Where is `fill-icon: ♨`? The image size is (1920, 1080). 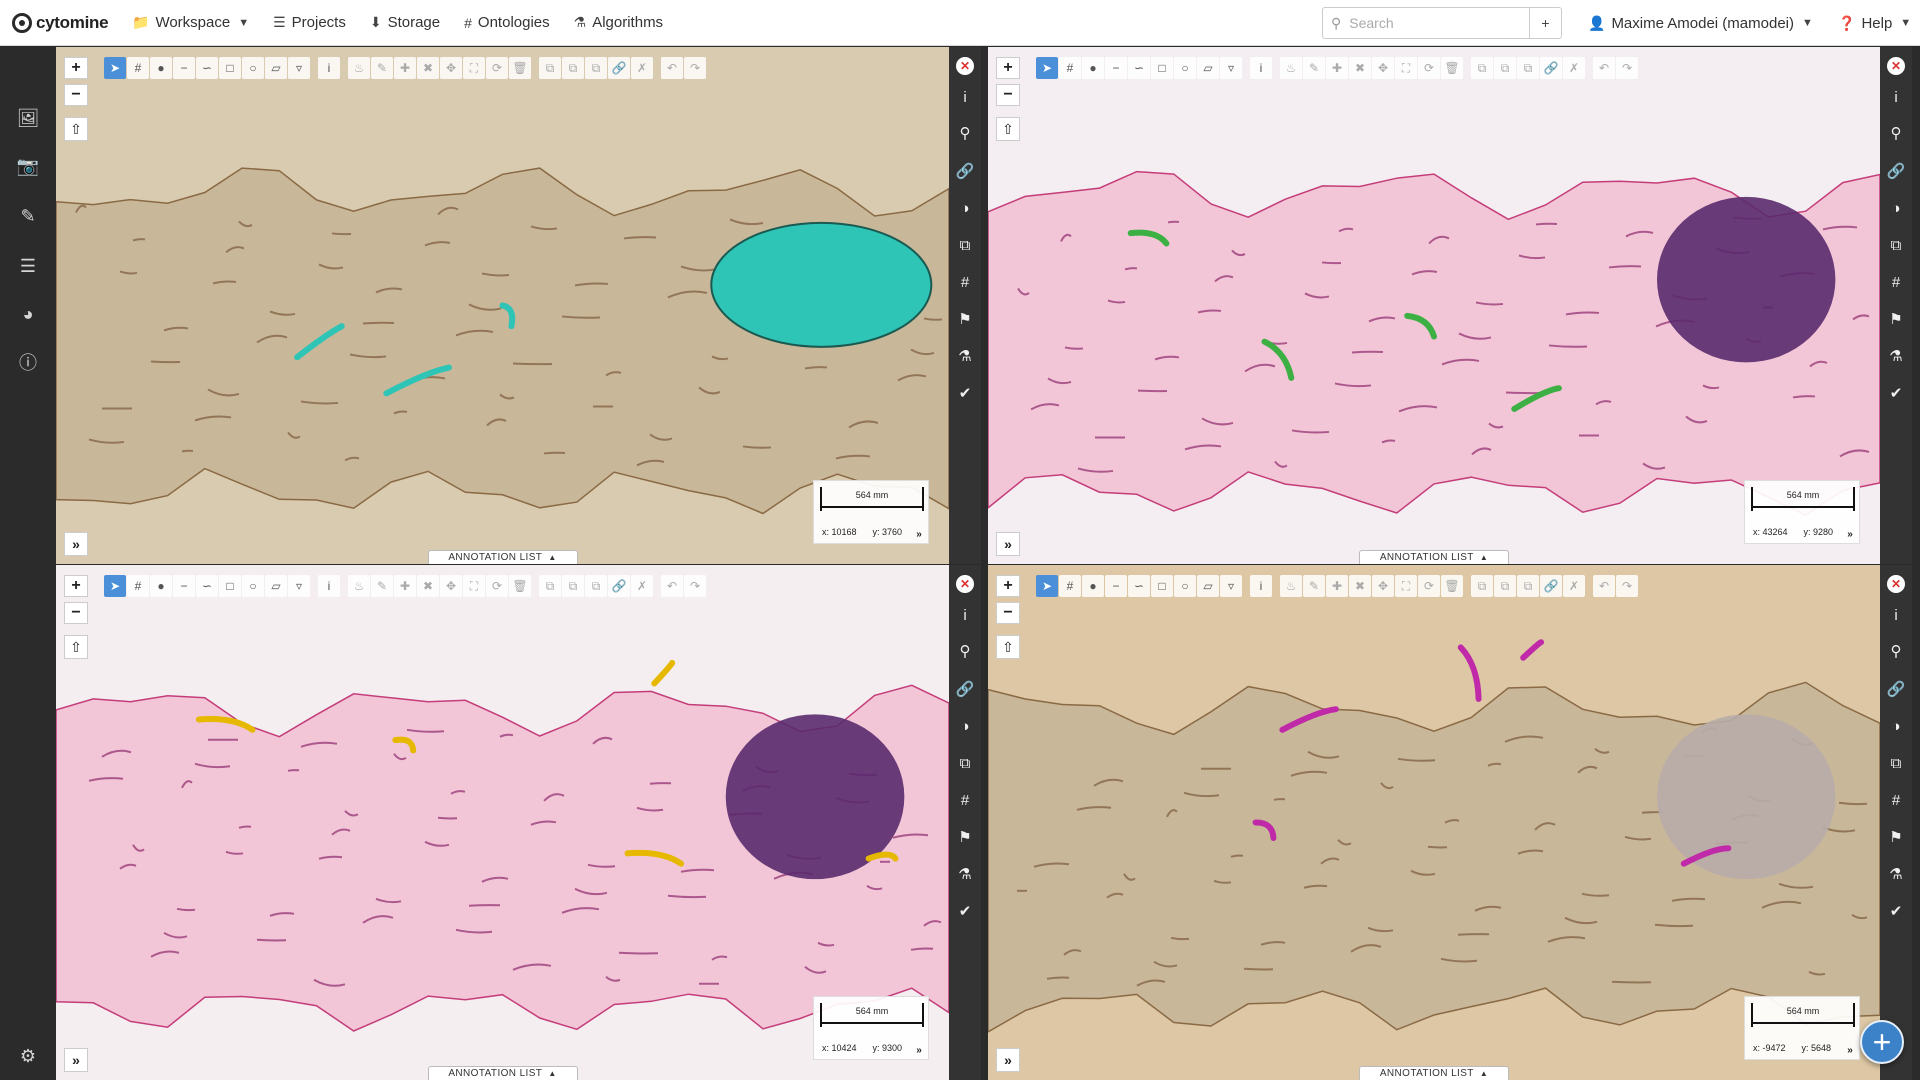
fill-icon: ♨ is located at coordinates (1291, 586).